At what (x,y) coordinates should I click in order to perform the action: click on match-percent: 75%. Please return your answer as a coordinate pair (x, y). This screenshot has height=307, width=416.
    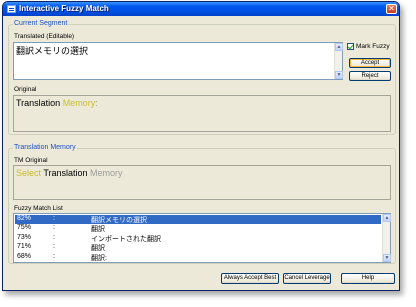
    Looking at the image, I should click on (24, 228).